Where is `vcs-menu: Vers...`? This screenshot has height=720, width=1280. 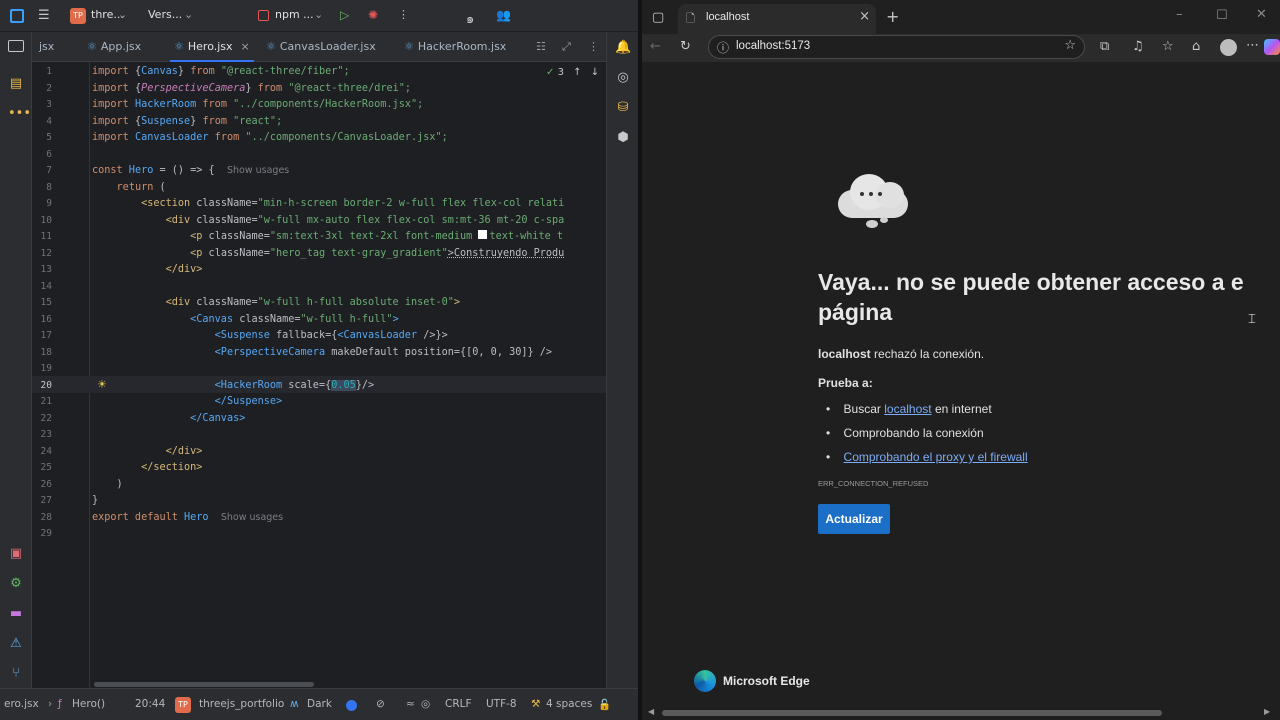
vcs-menu: Vers... is located at coordinates (165, 14).